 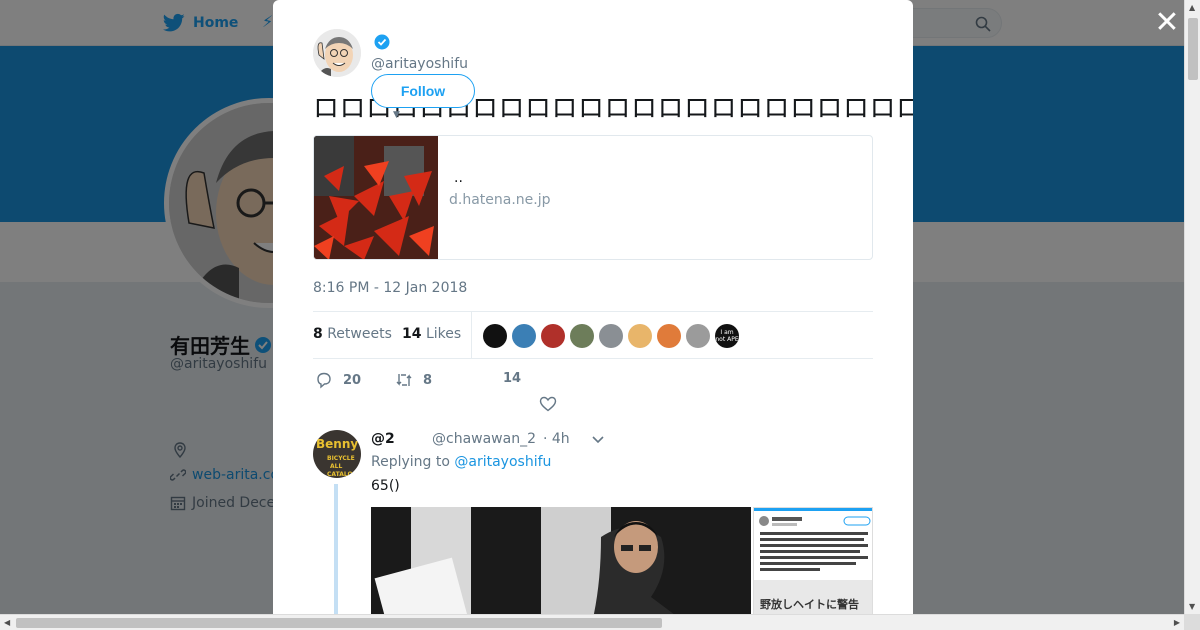 I want to click on reply-text: 65(), so click(x=385, y=486).